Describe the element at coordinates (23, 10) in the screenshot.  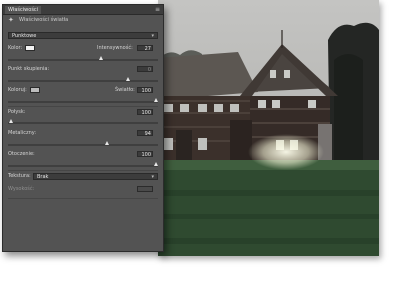
I see `tab-properties: Właściwości` at that location.